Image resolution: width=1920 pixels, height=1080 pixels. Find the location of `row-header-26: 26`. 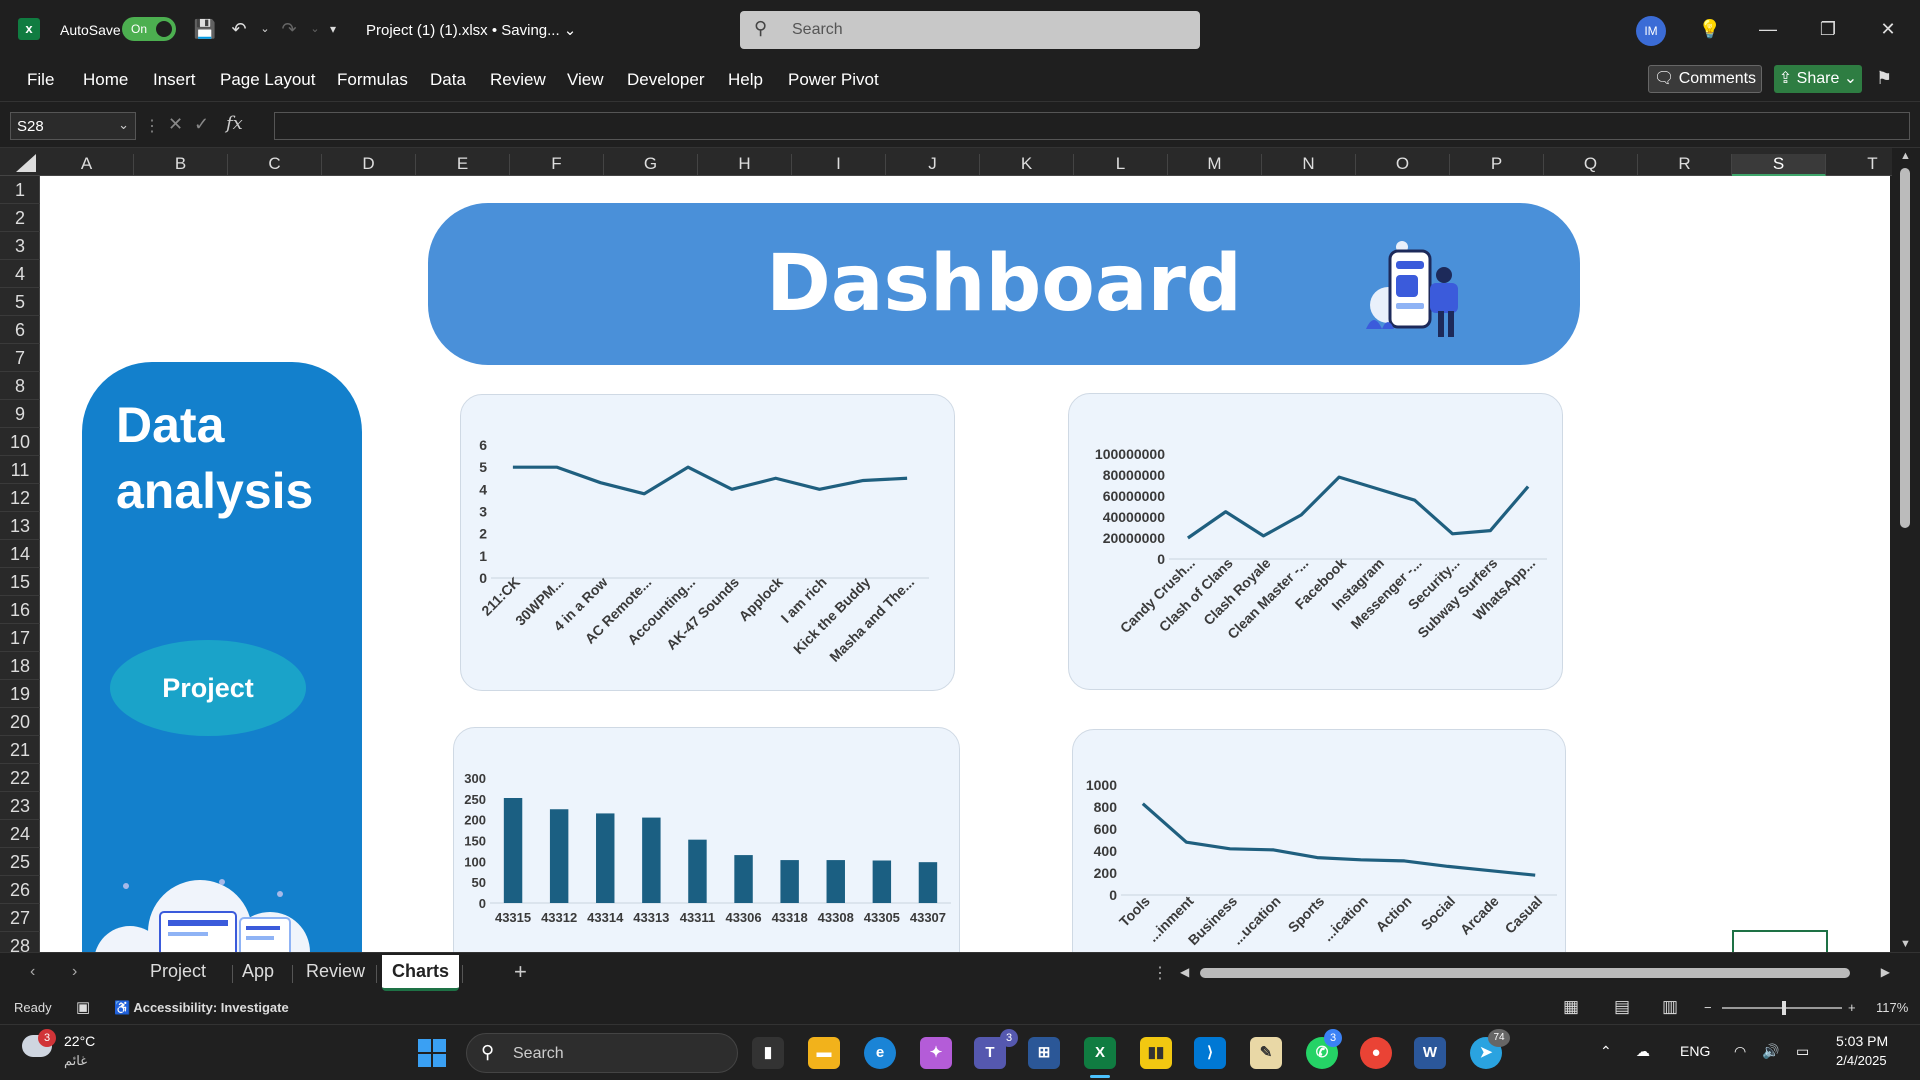

row-header-26: 26 is located at coordinates (20, 890).